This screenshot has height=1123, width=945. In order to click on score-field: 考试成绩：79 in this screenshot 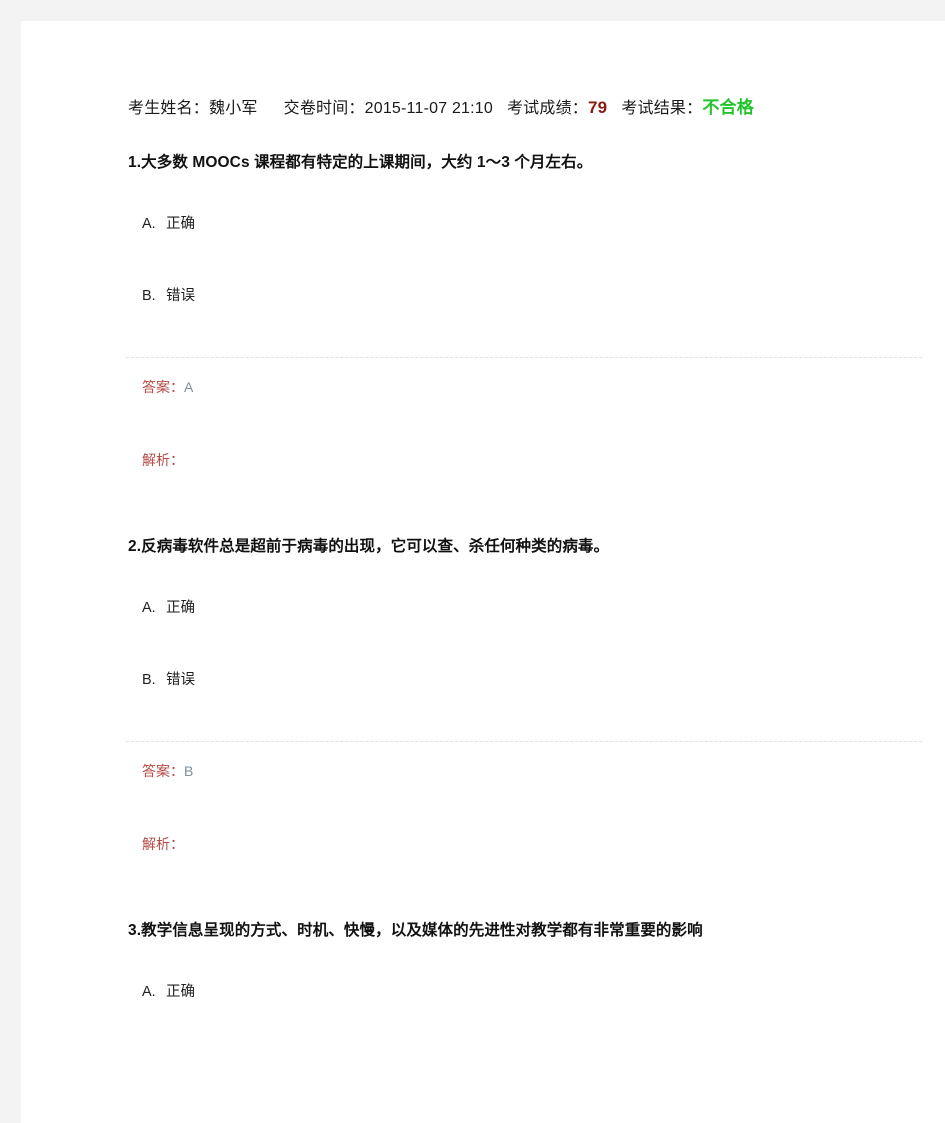, I will do `click(557, 107)`.